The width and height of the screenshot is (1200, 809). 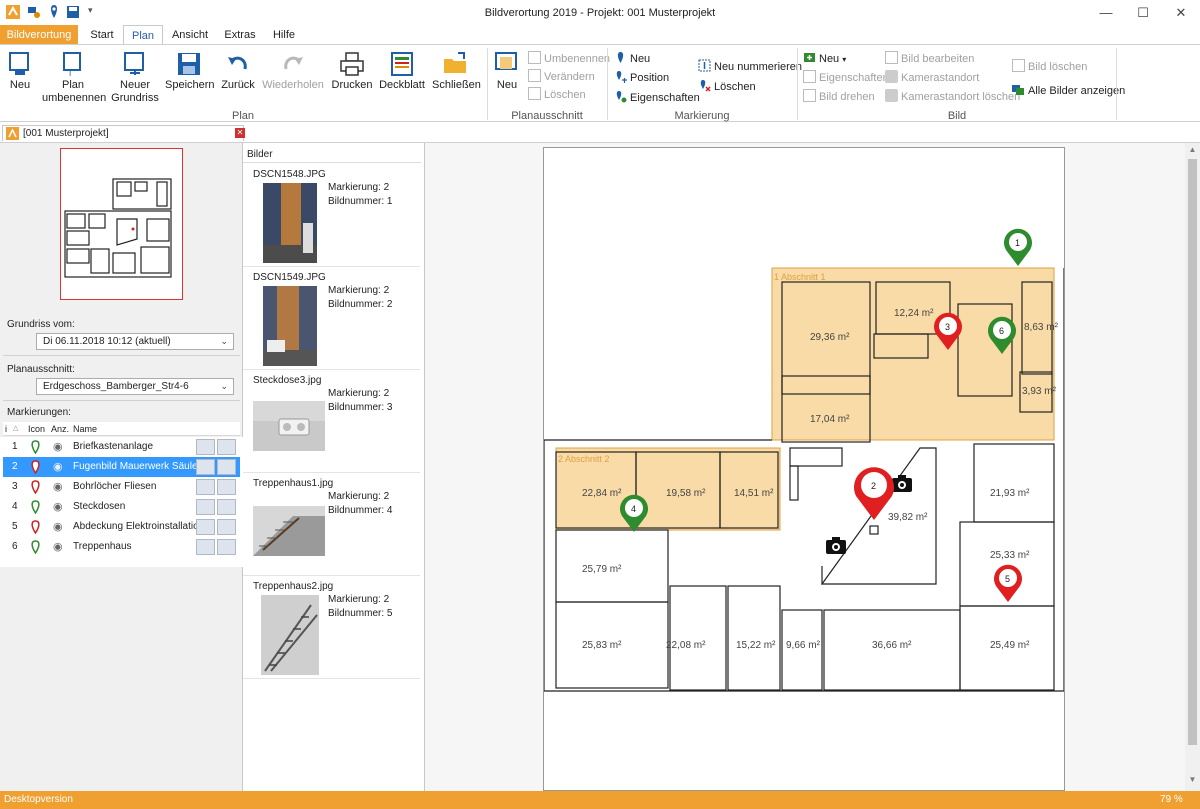 I want to click on vertical-scrollbar: ▲ ▼, so click(x=1192, y=467).